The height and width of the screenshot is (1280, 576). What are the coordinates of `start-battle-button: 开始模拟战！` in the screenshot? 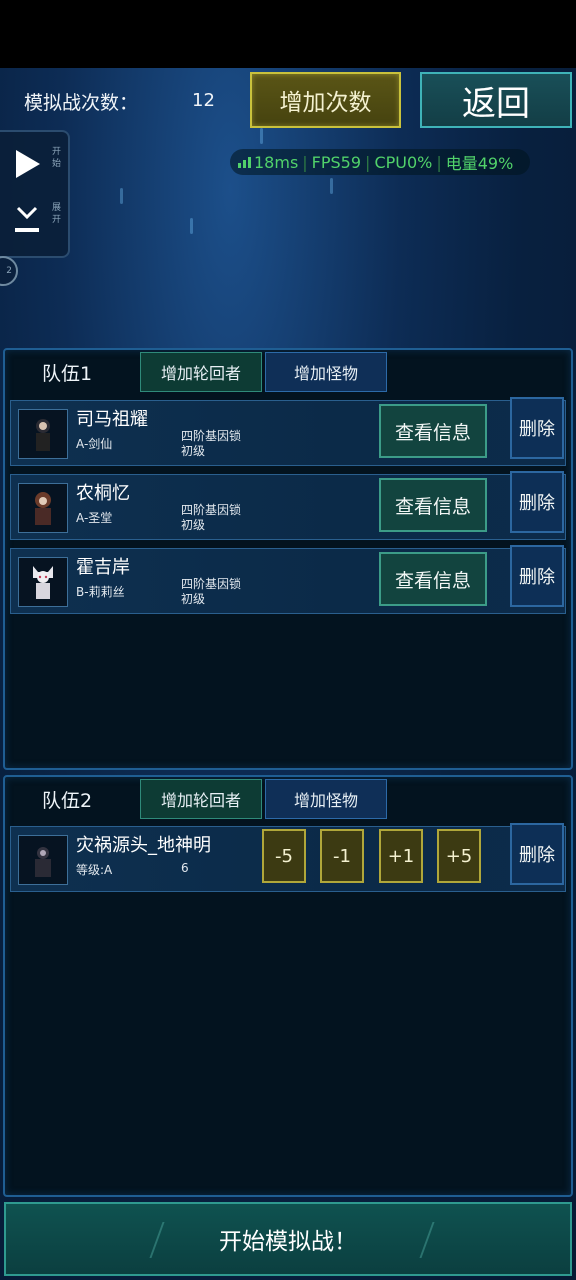 It's located at (288, 1239).